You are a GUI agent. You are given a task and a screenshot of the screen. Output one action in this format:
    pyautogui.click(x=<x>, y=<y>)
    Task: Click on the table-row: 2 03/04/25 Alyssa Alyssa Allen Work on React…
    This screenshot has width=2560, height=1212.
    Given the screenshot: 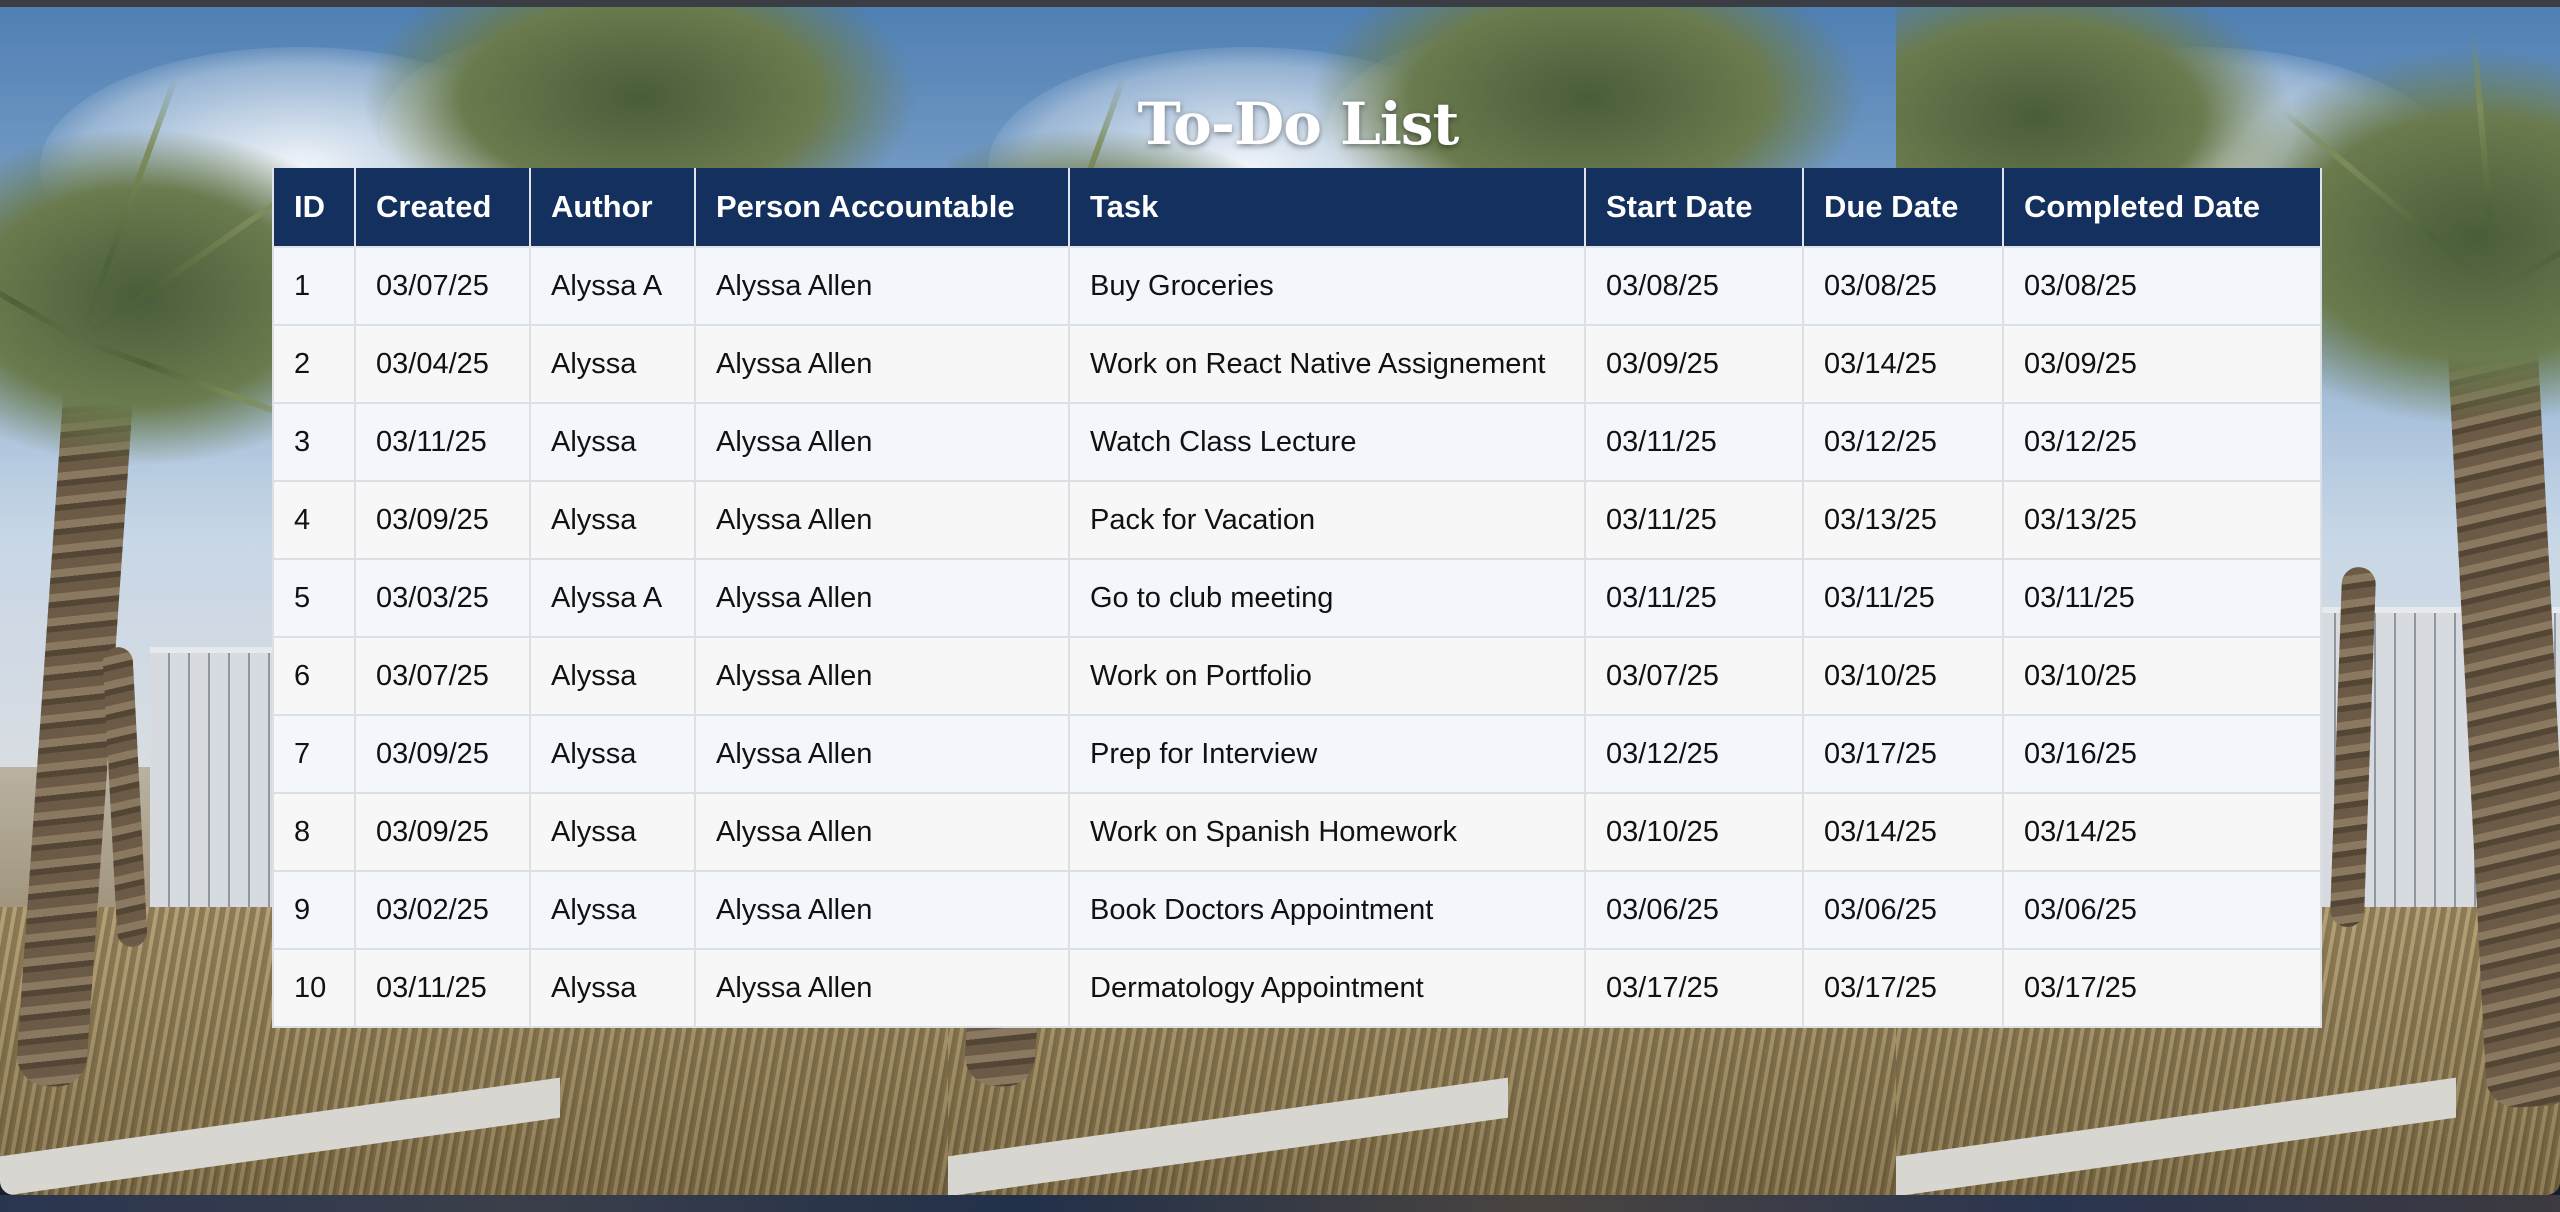 What is the action you would take?
    pyautogui.click(x=1297, y=364)
    